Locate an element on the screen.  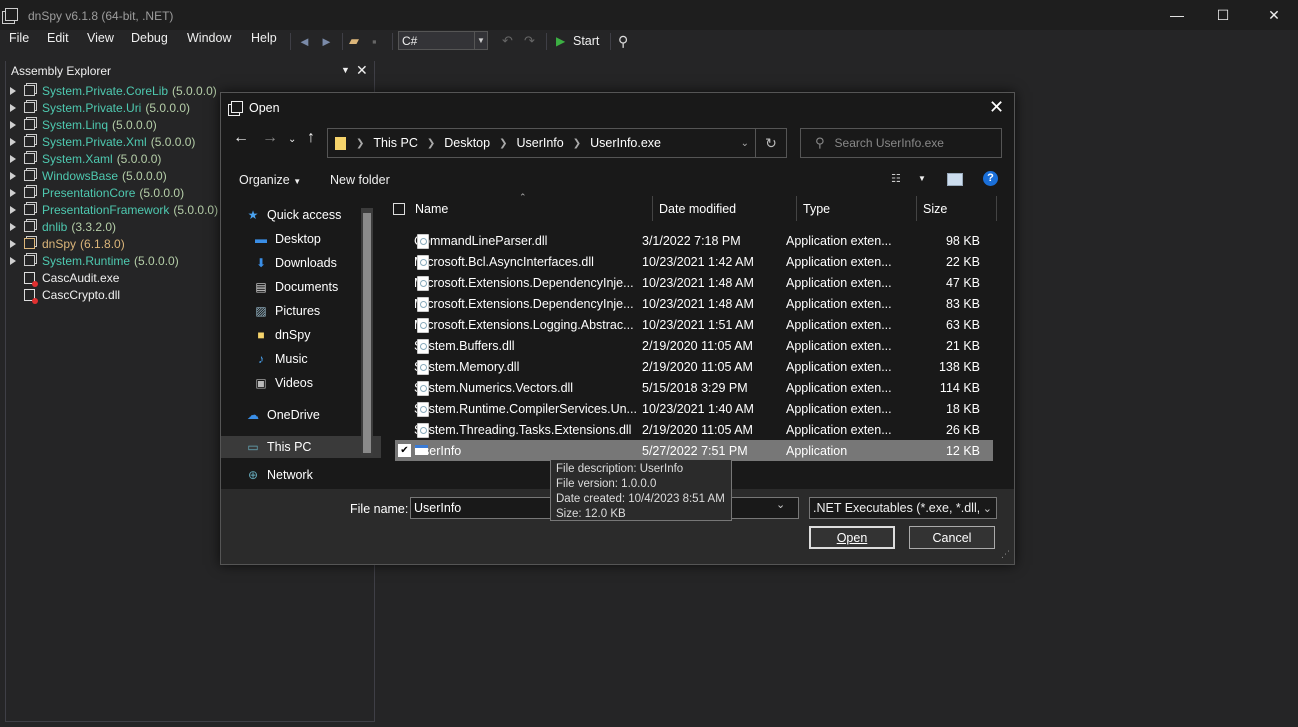
play-icon: ▶ is located at coordinates (560, 41).